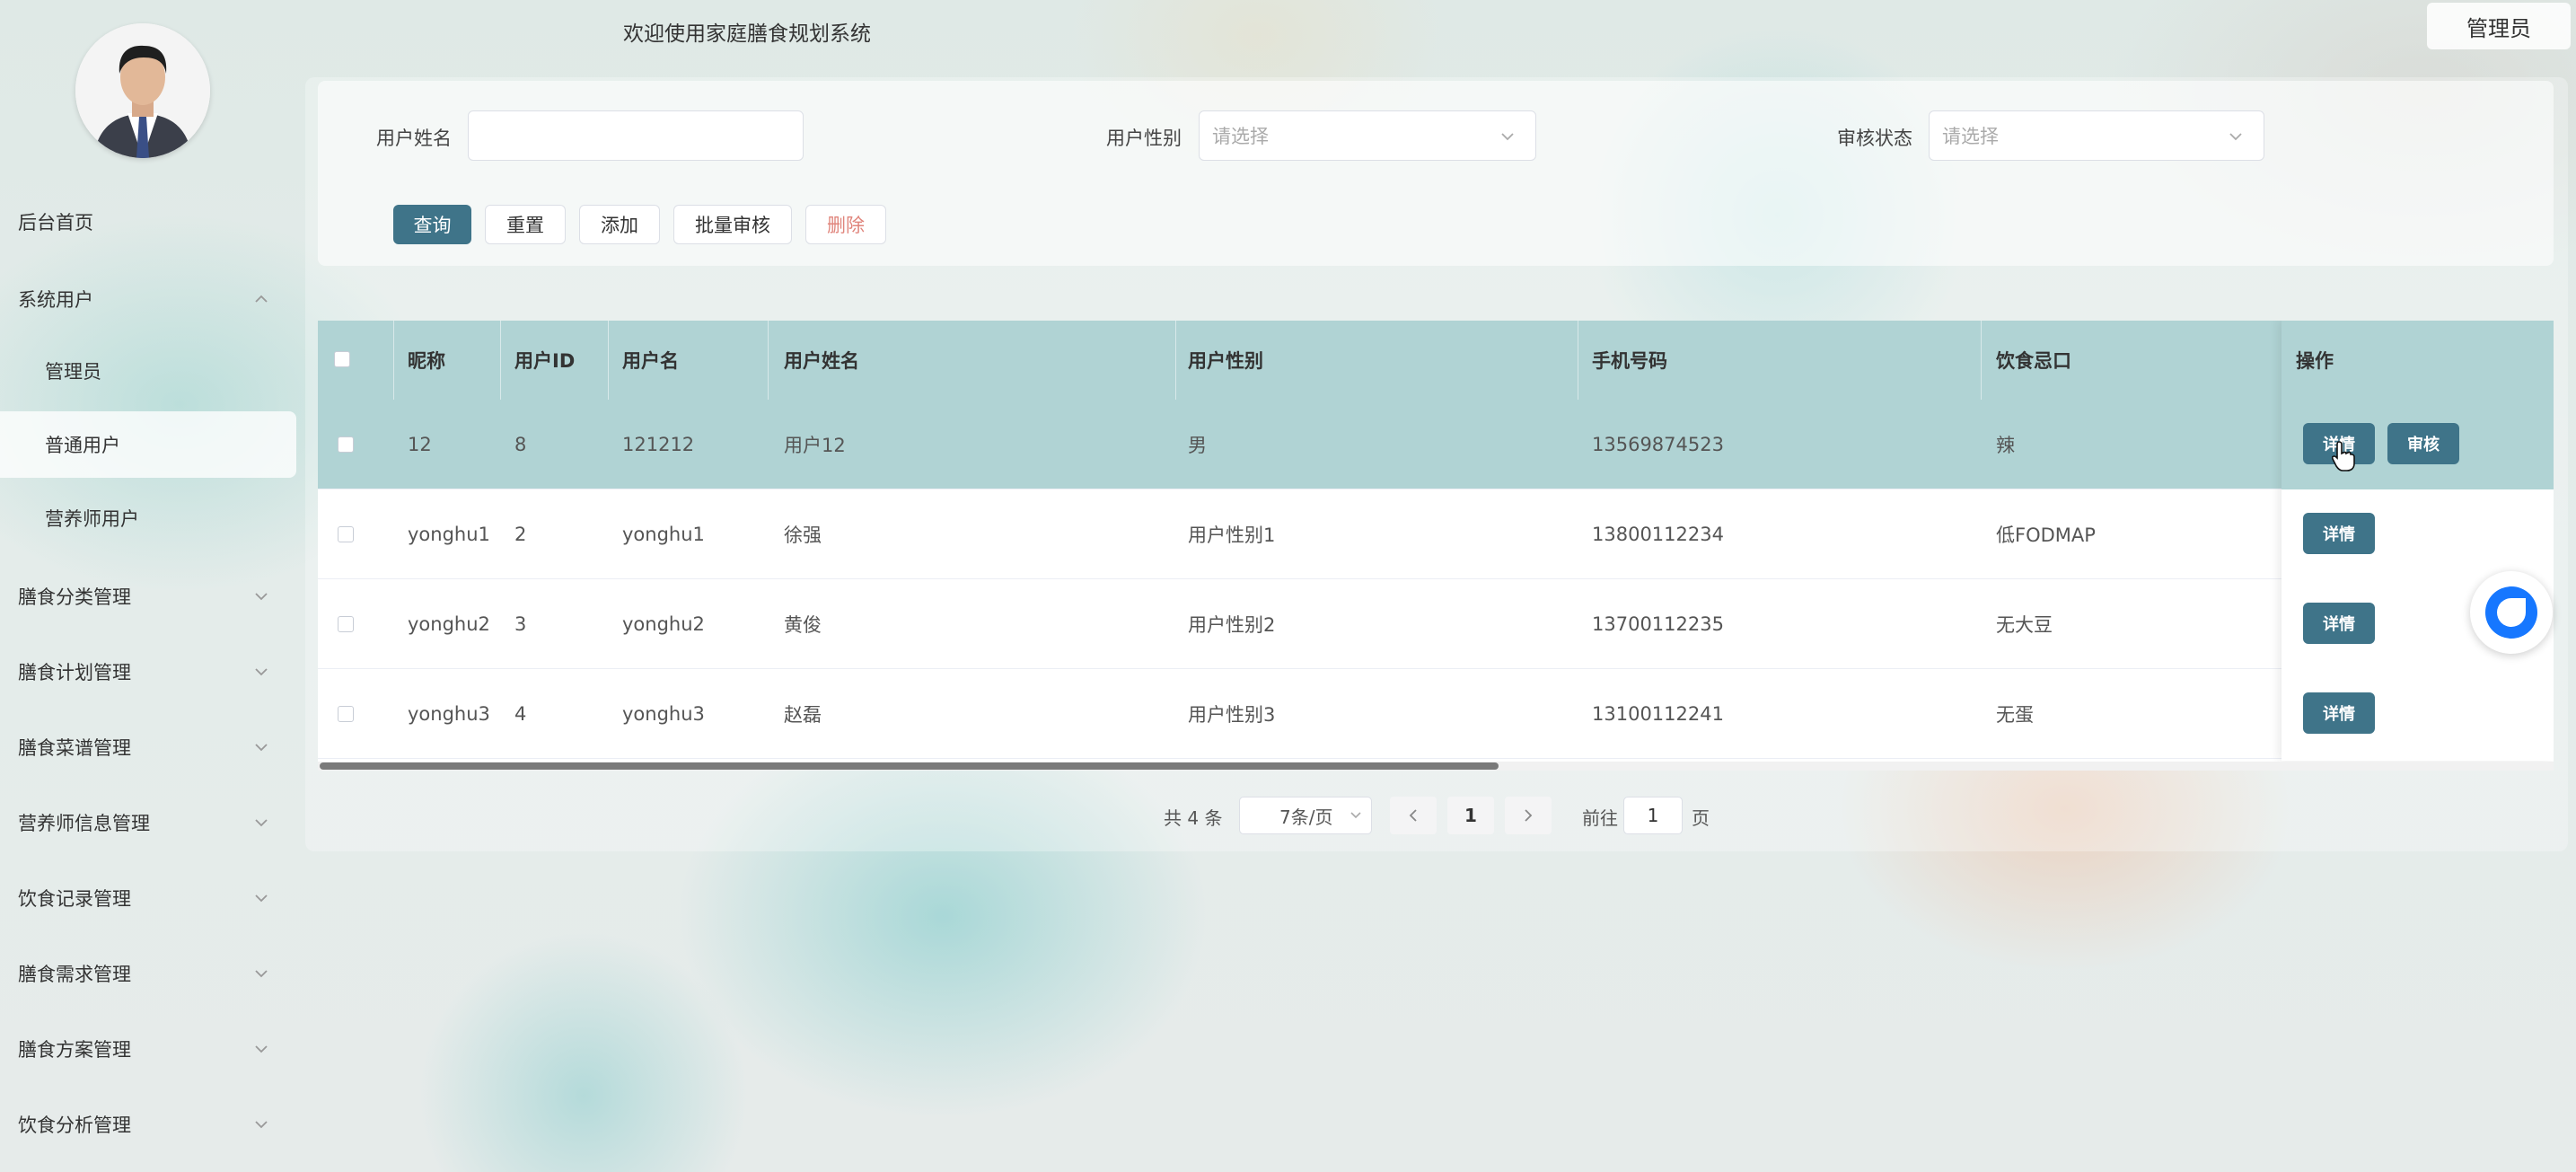 Image resolution: width=2576 pixels, height=1172 pixels. I want to click on sidebar-item-label: 膳食菜谱管理, so click(74, 748).